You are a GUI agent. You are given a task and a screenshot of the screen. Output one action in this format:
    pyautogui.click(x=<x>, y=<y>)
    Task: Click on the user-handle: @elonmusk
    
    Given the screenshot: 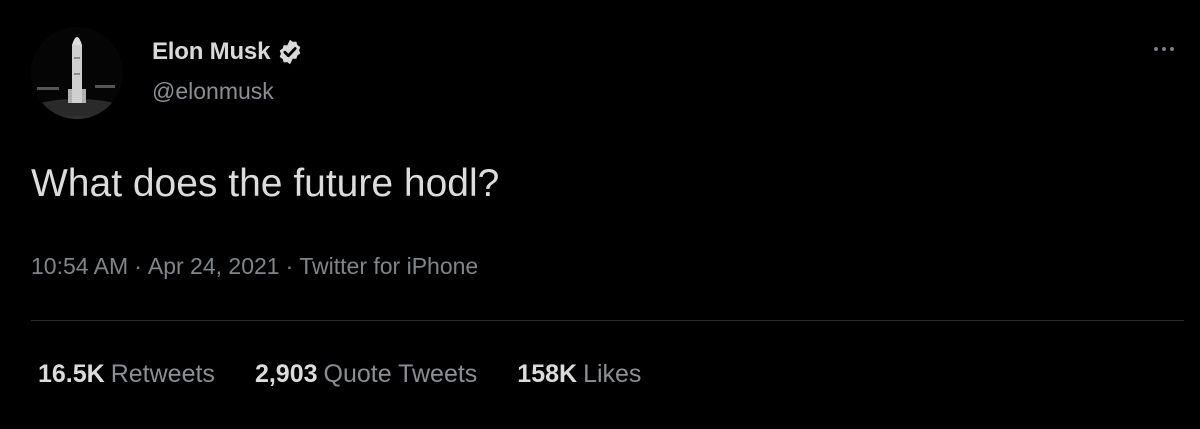 What is the action you would take?
    pyautogui.click(x=213, y=91)
    